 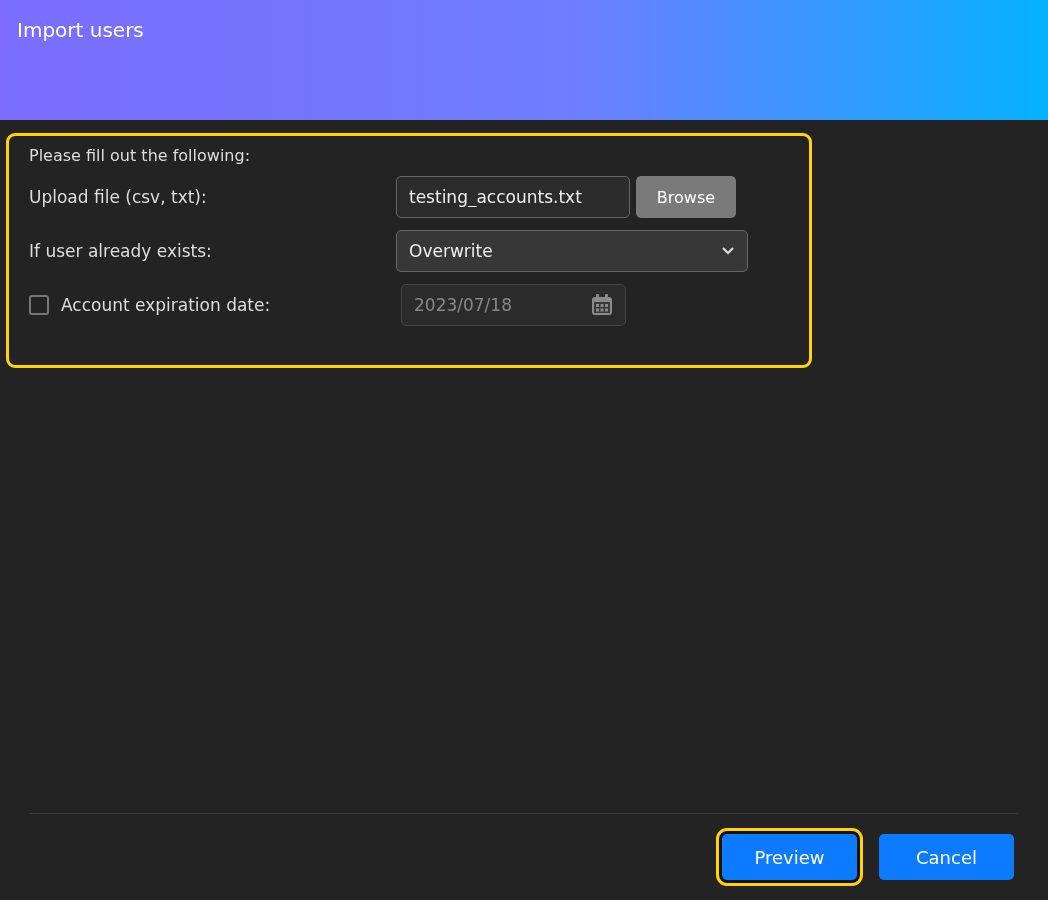 I want to click on form-intro: Please fill out the following:, so click(x=140, y=155).